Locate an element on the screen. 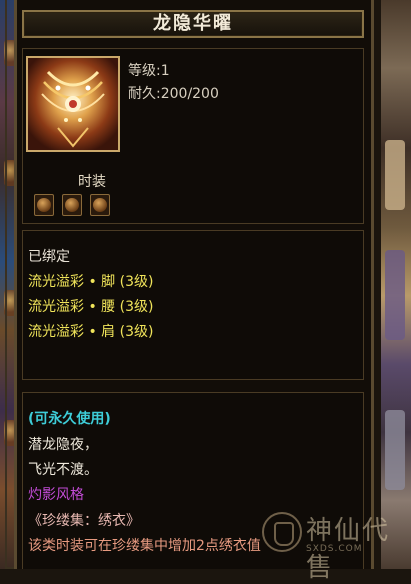 The height and width of the screenshot is (584, 411). item-durability: 耐久:200/200 is located at coordinates (173, 94).